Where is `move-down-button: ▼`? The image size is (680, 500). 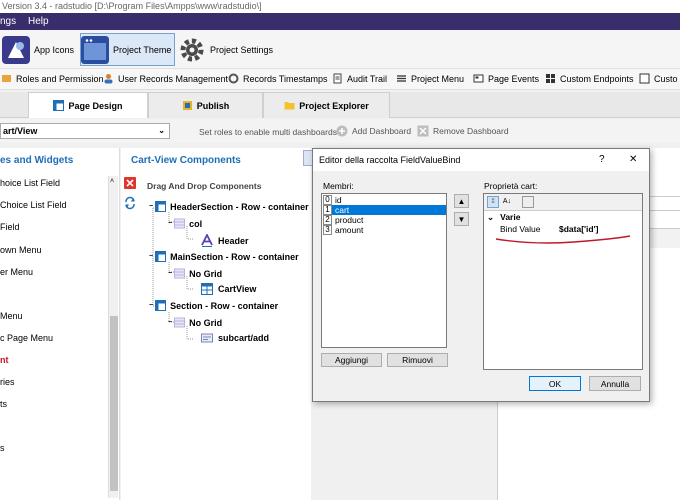 move-down-button: ▼ is located at coordinates (461, 219).